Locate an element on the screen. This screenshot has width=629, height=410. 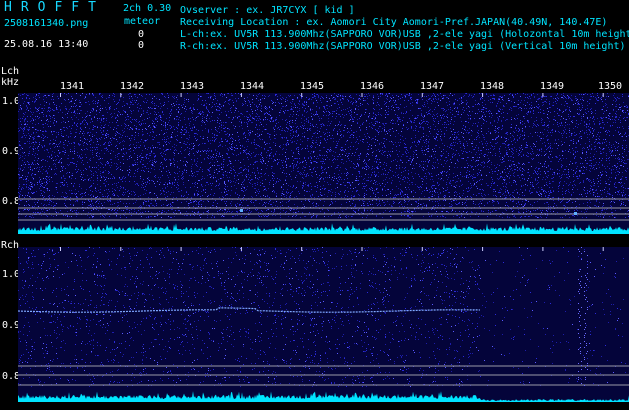
time-tick-label: 1344 is located at coordinates (252, 86).